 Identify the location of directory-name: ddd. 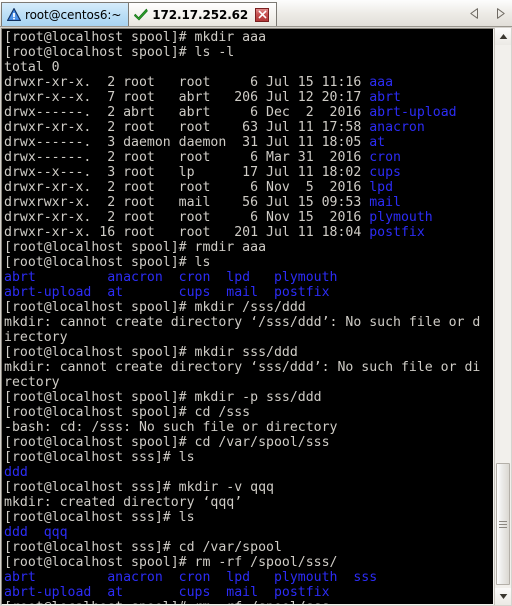
(16, 472).